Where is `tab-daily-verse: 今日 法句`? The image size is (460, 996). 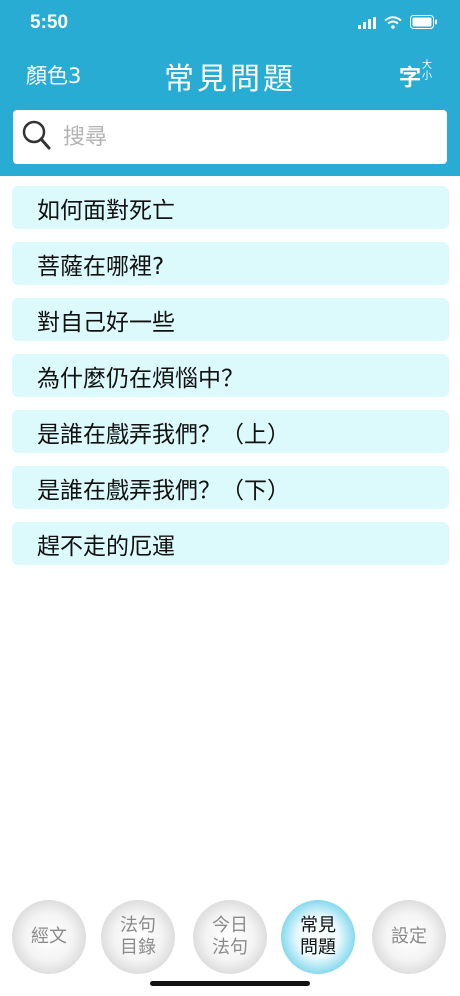
tab-daily-verse: 今日 法句 is located at coordinates (230, 937).